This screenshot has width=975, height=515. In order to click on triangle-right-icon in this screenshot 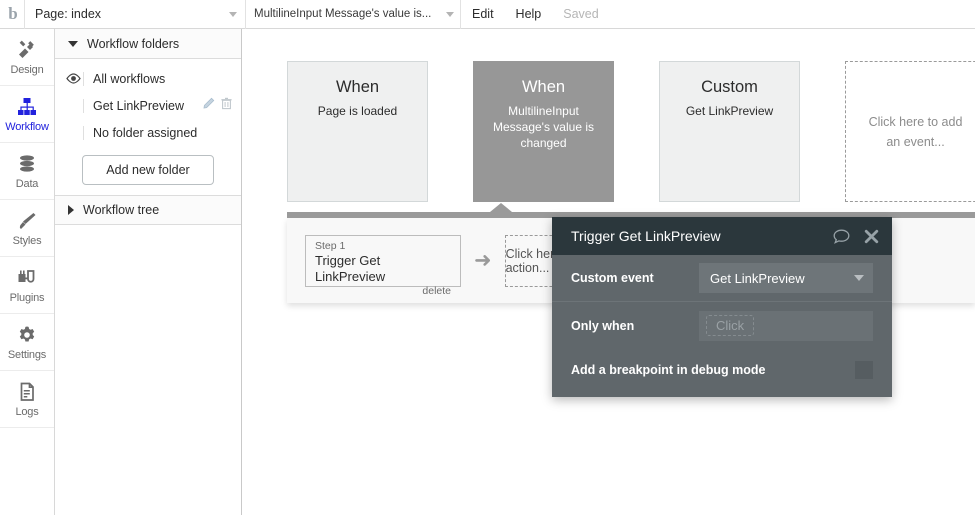, I will do `click(71, 210)`.